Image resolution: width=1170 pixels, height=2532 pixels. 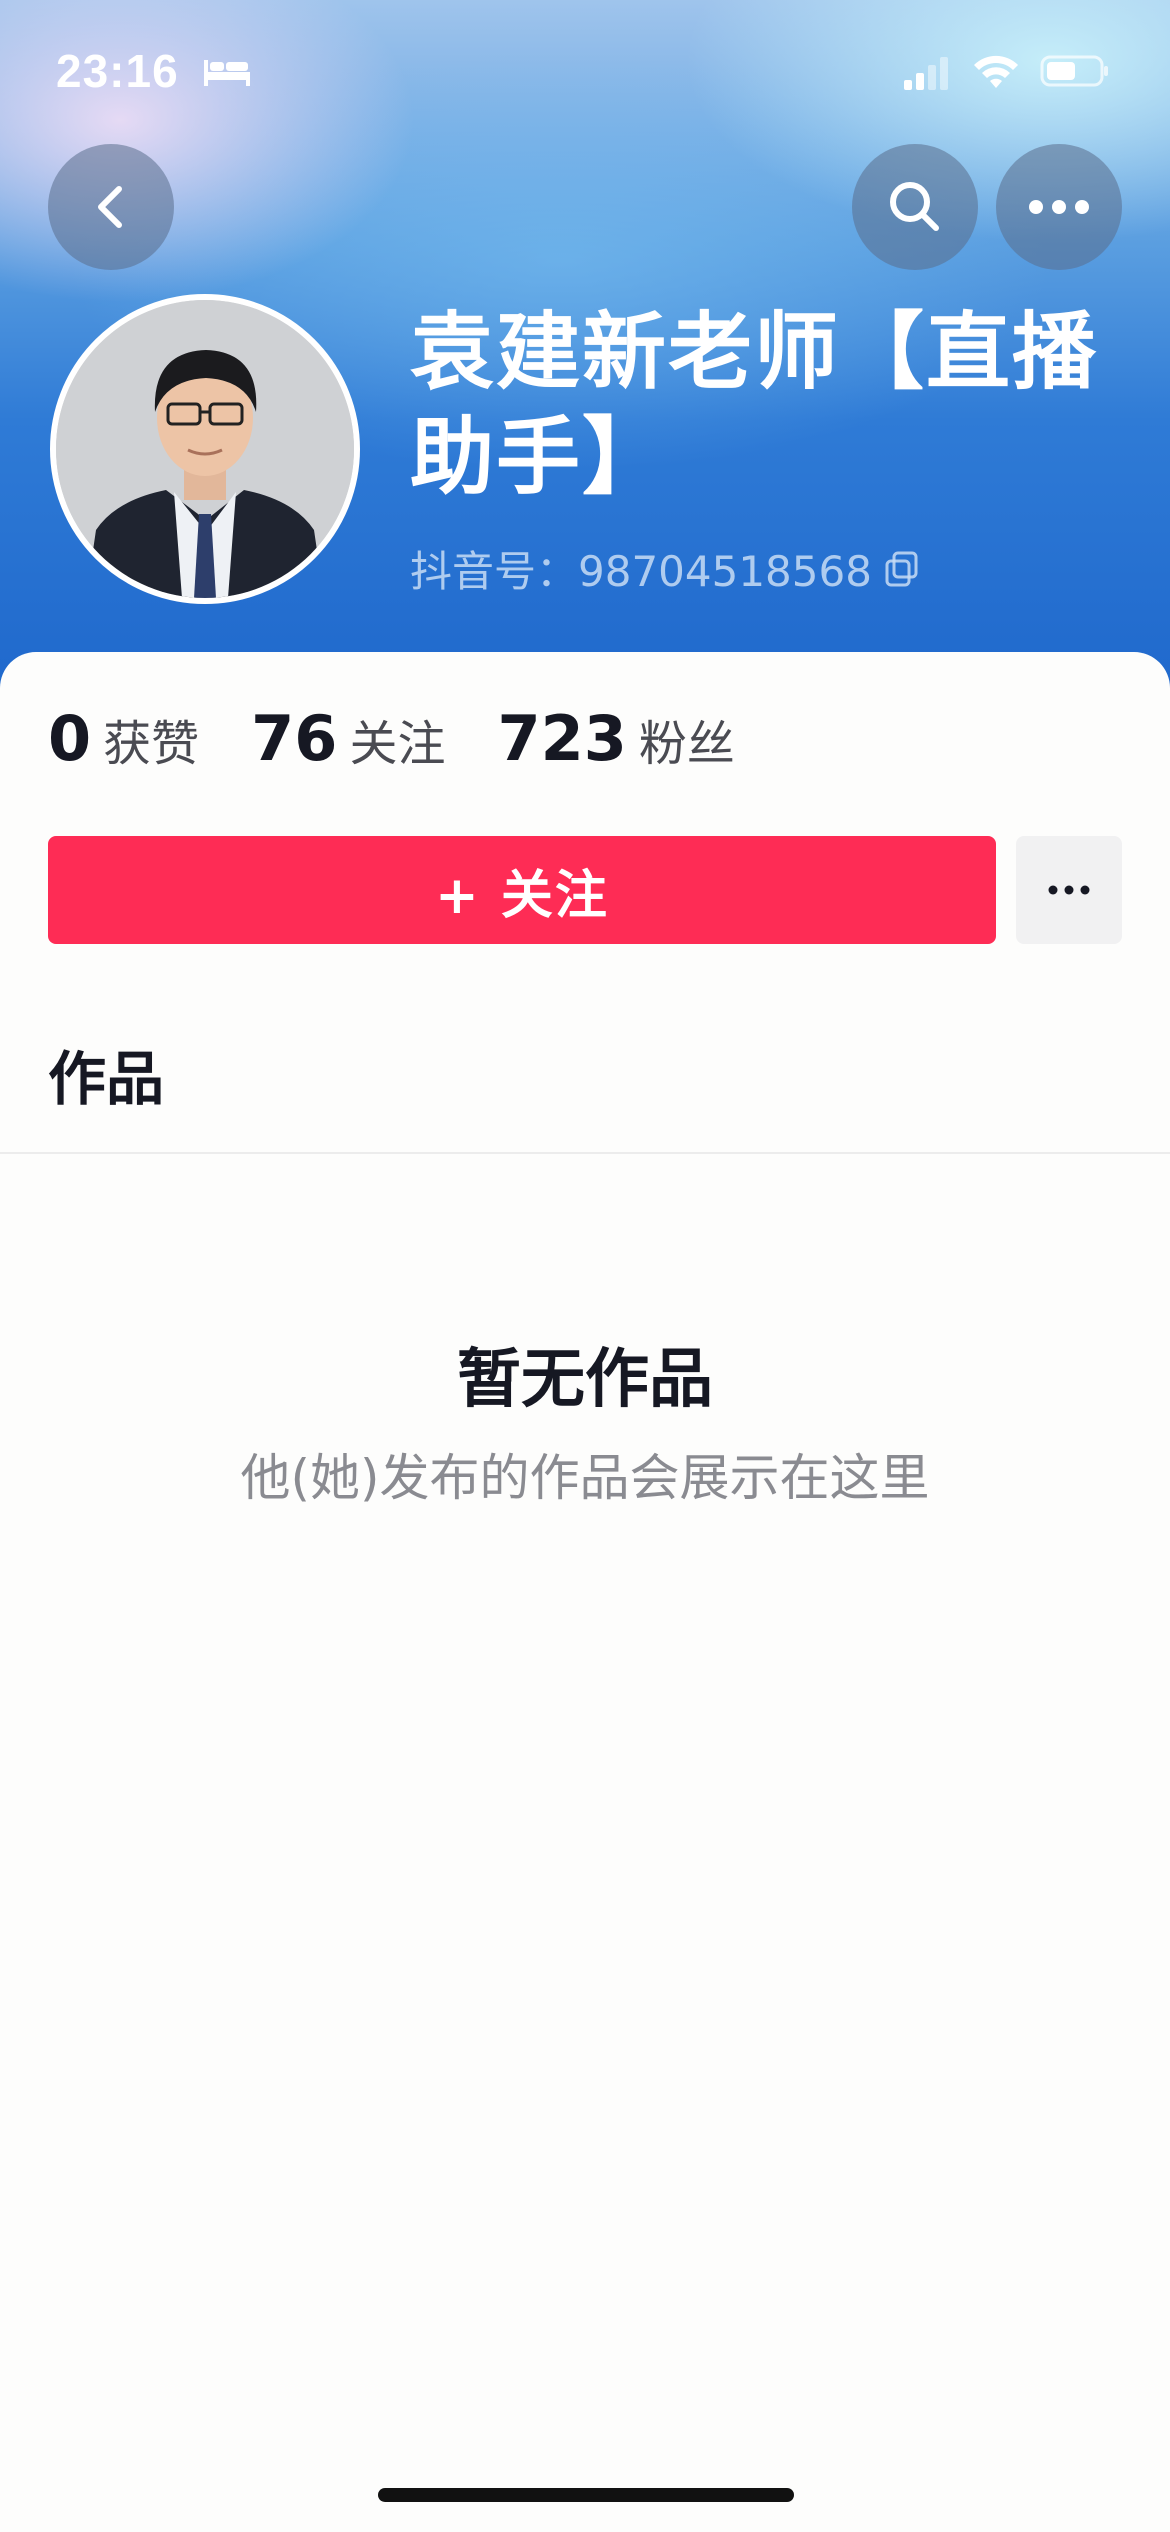 I want to click on chevron-left-icon, so click(x=110, y=207).